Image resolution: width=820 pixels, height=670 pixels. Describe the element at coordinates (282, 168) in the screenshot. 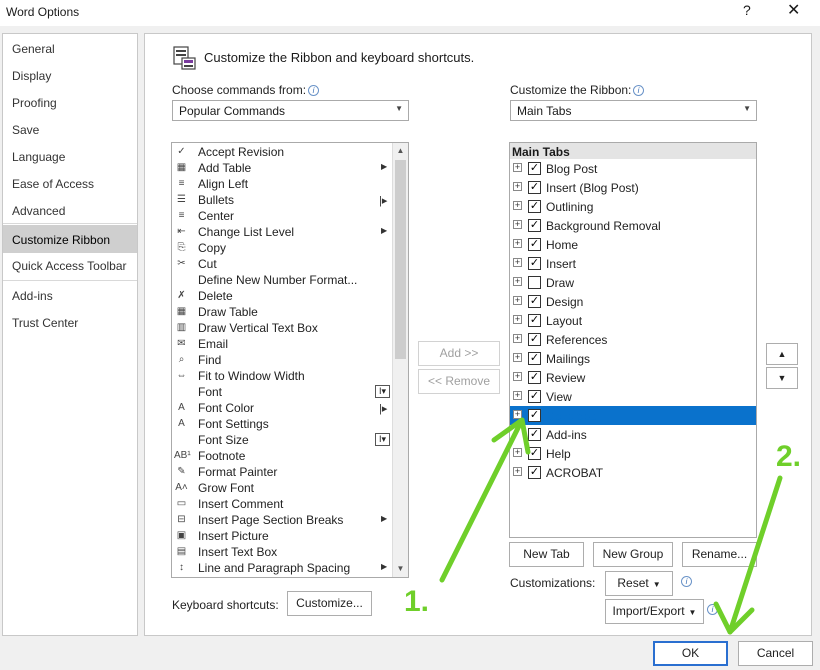

I see `command-item: ▦ Add Table ▶` at that location.